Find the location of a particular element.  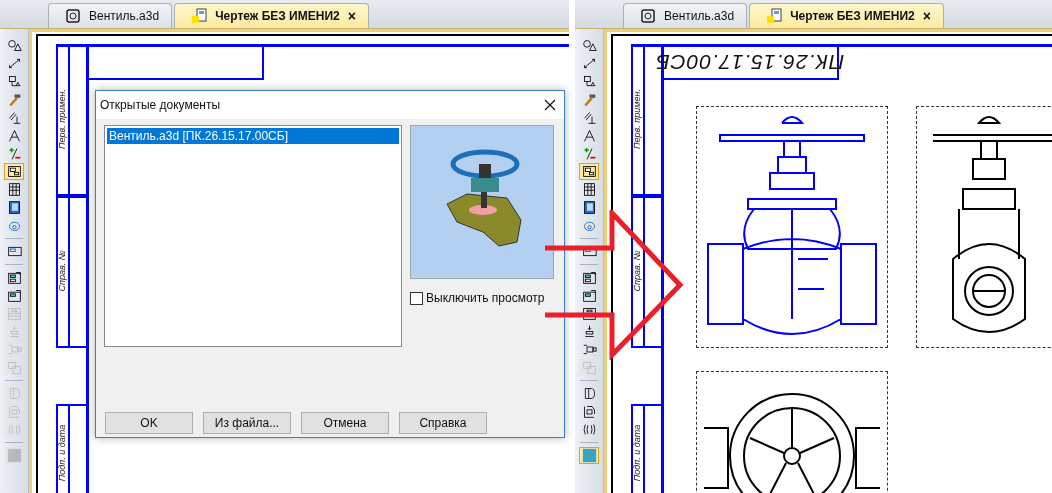

designation-text: ПК.26.15.17.00СБ is located at coordinates (750, 62).